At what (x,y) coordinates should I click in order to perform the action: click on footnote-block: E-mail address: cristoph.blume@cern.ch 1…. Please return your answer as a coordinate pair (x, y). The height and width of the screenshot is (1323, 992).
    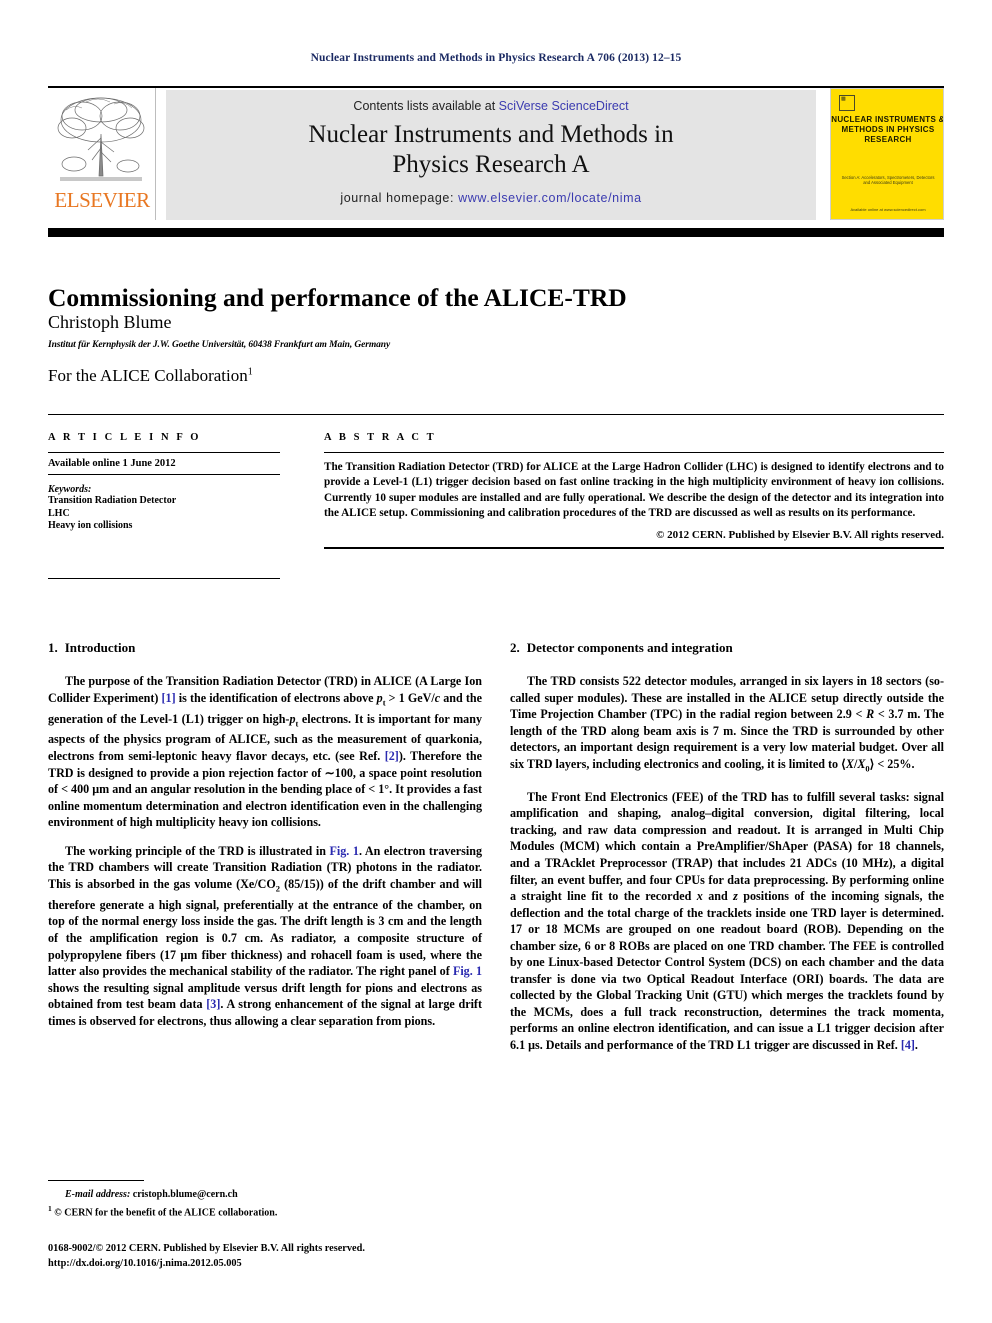
    Looking at the image, I should click on (265, 1204).